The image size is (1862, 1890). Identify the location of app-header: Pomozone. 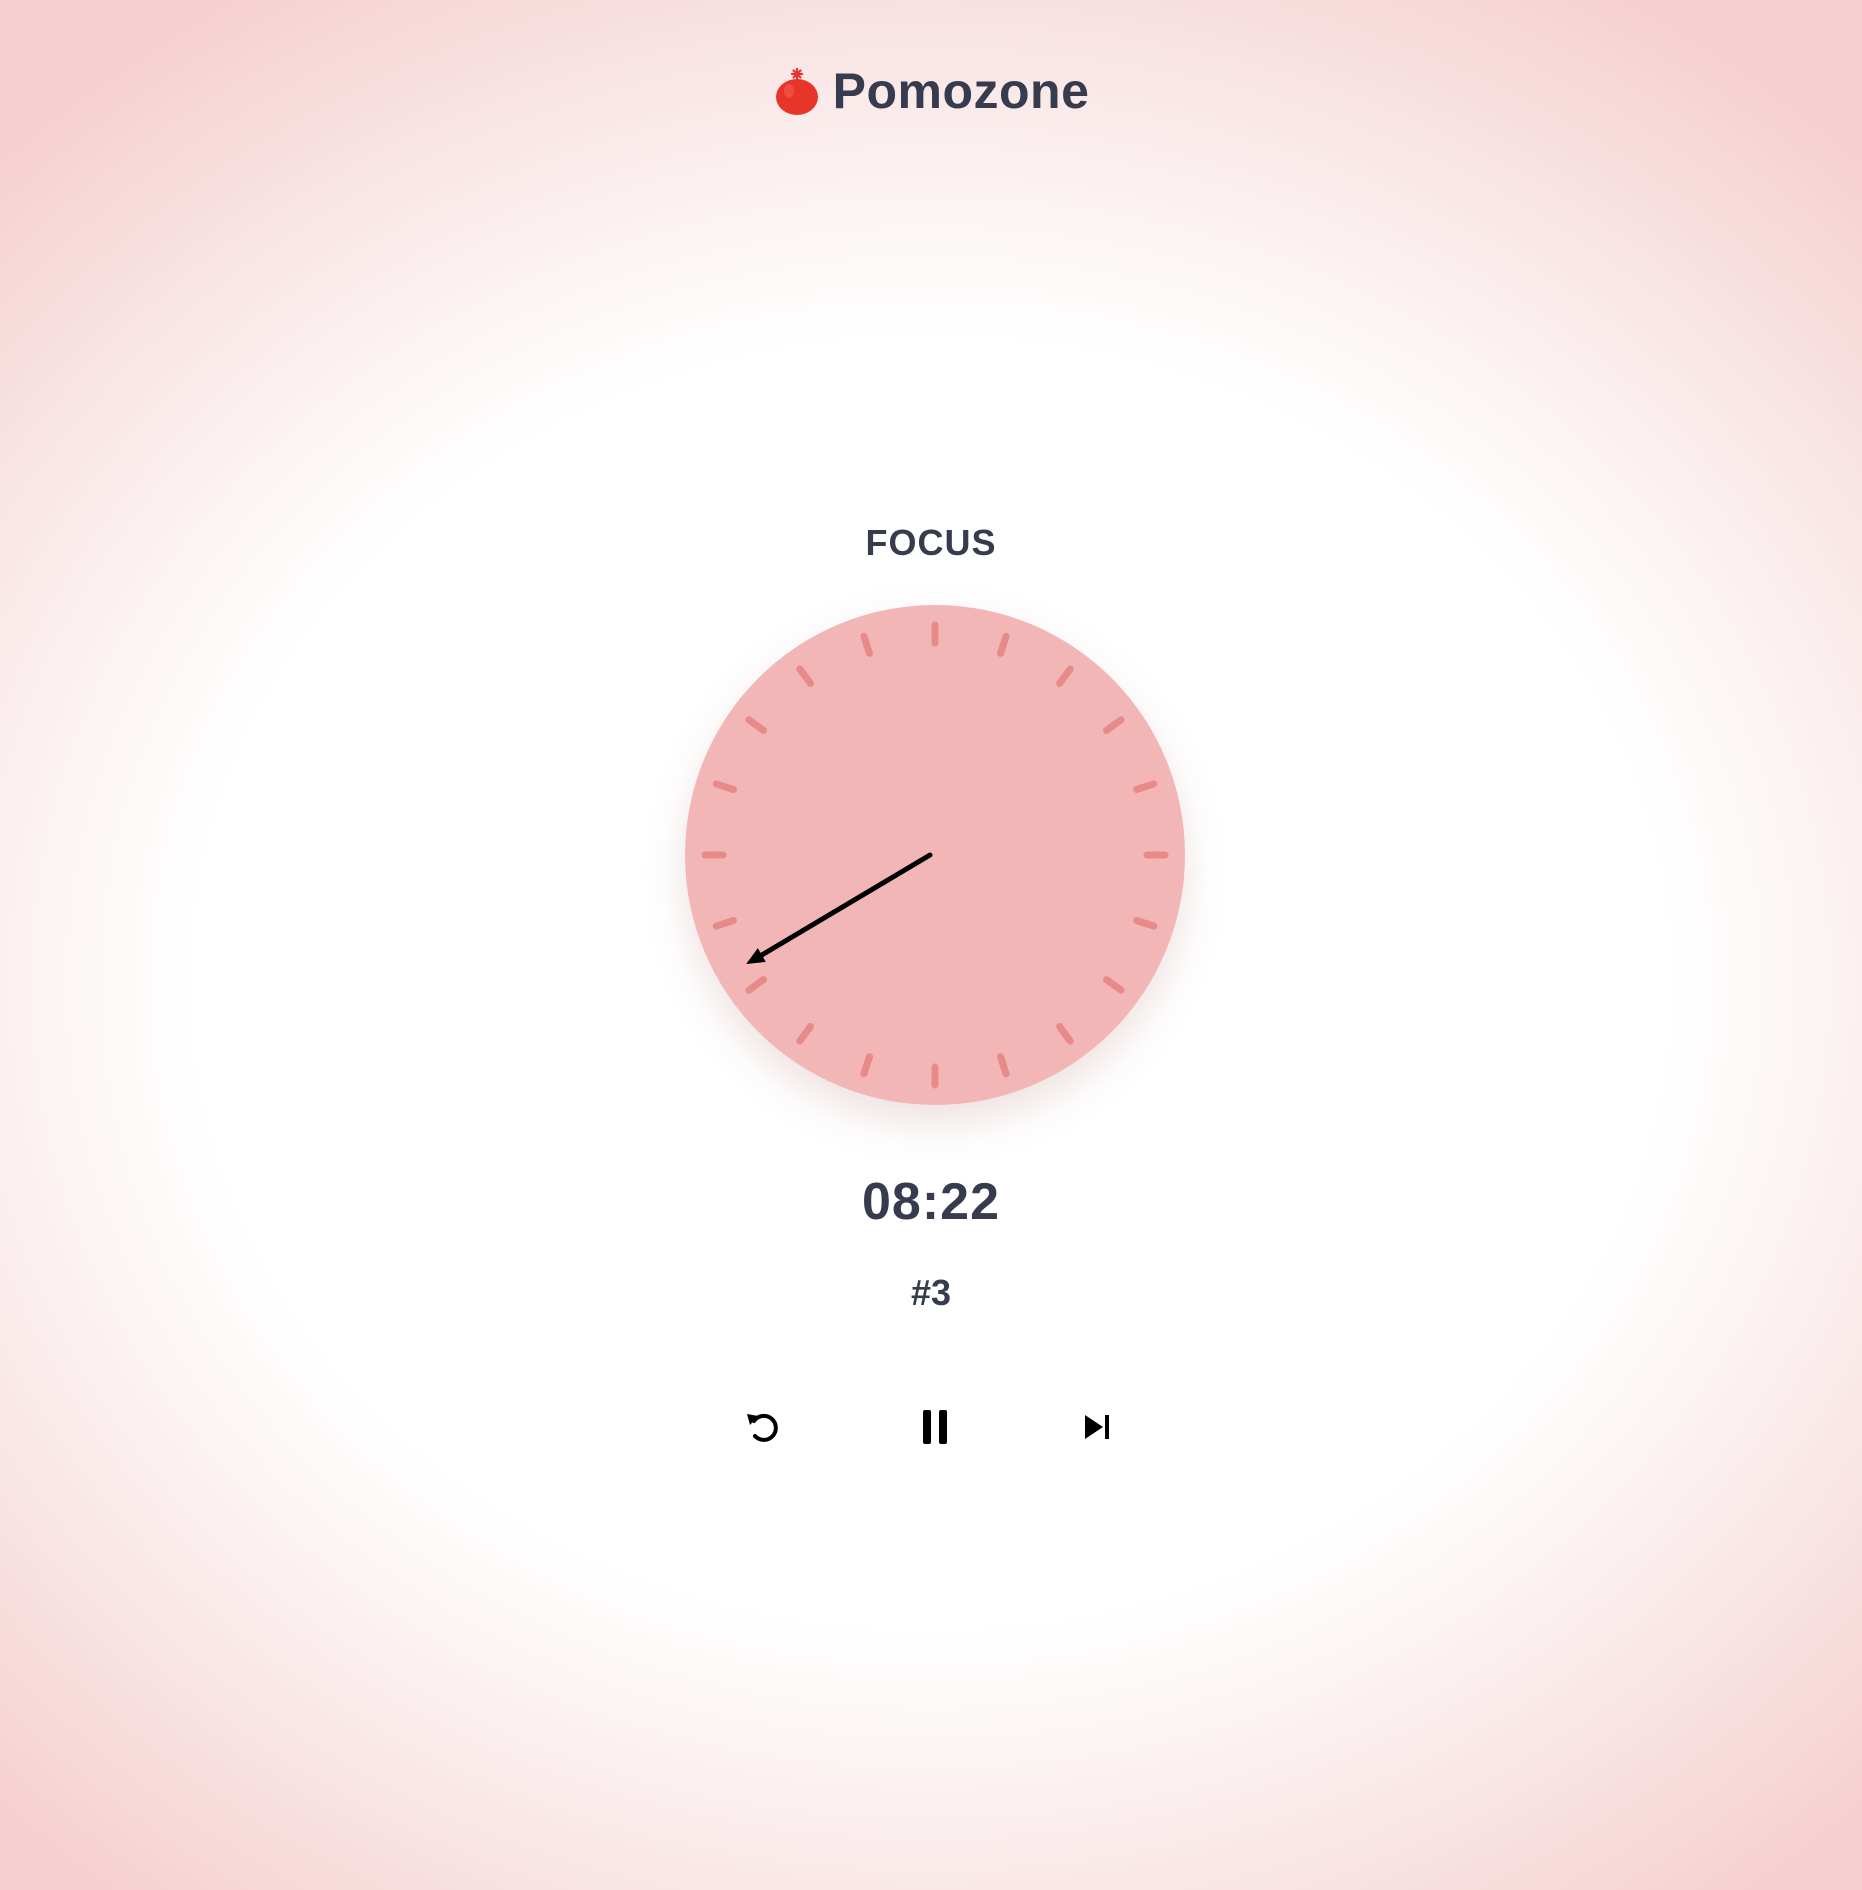
(931, 91).